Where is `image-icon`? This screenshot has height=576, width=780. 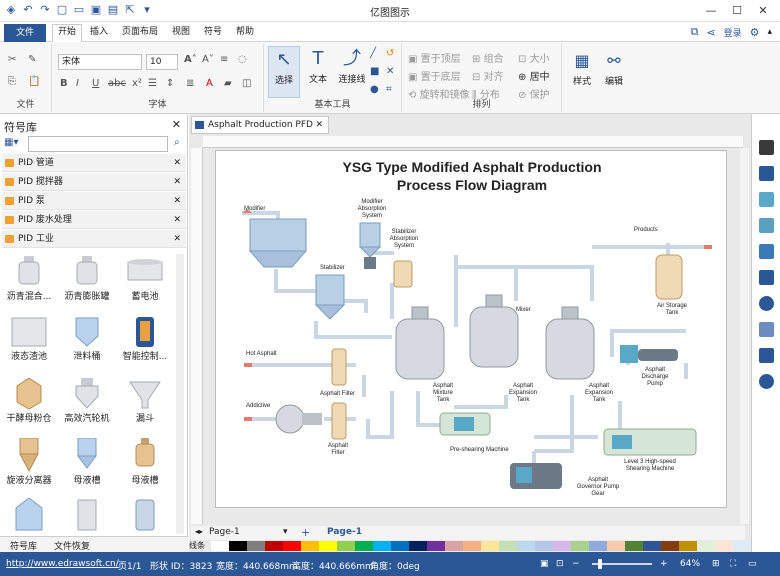
image-icon is located at coordinates (766, 225).